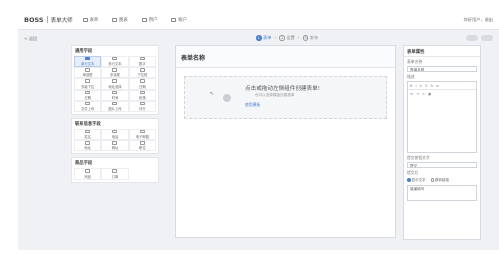  I want to click on step-number: 3, so click(305, 38).